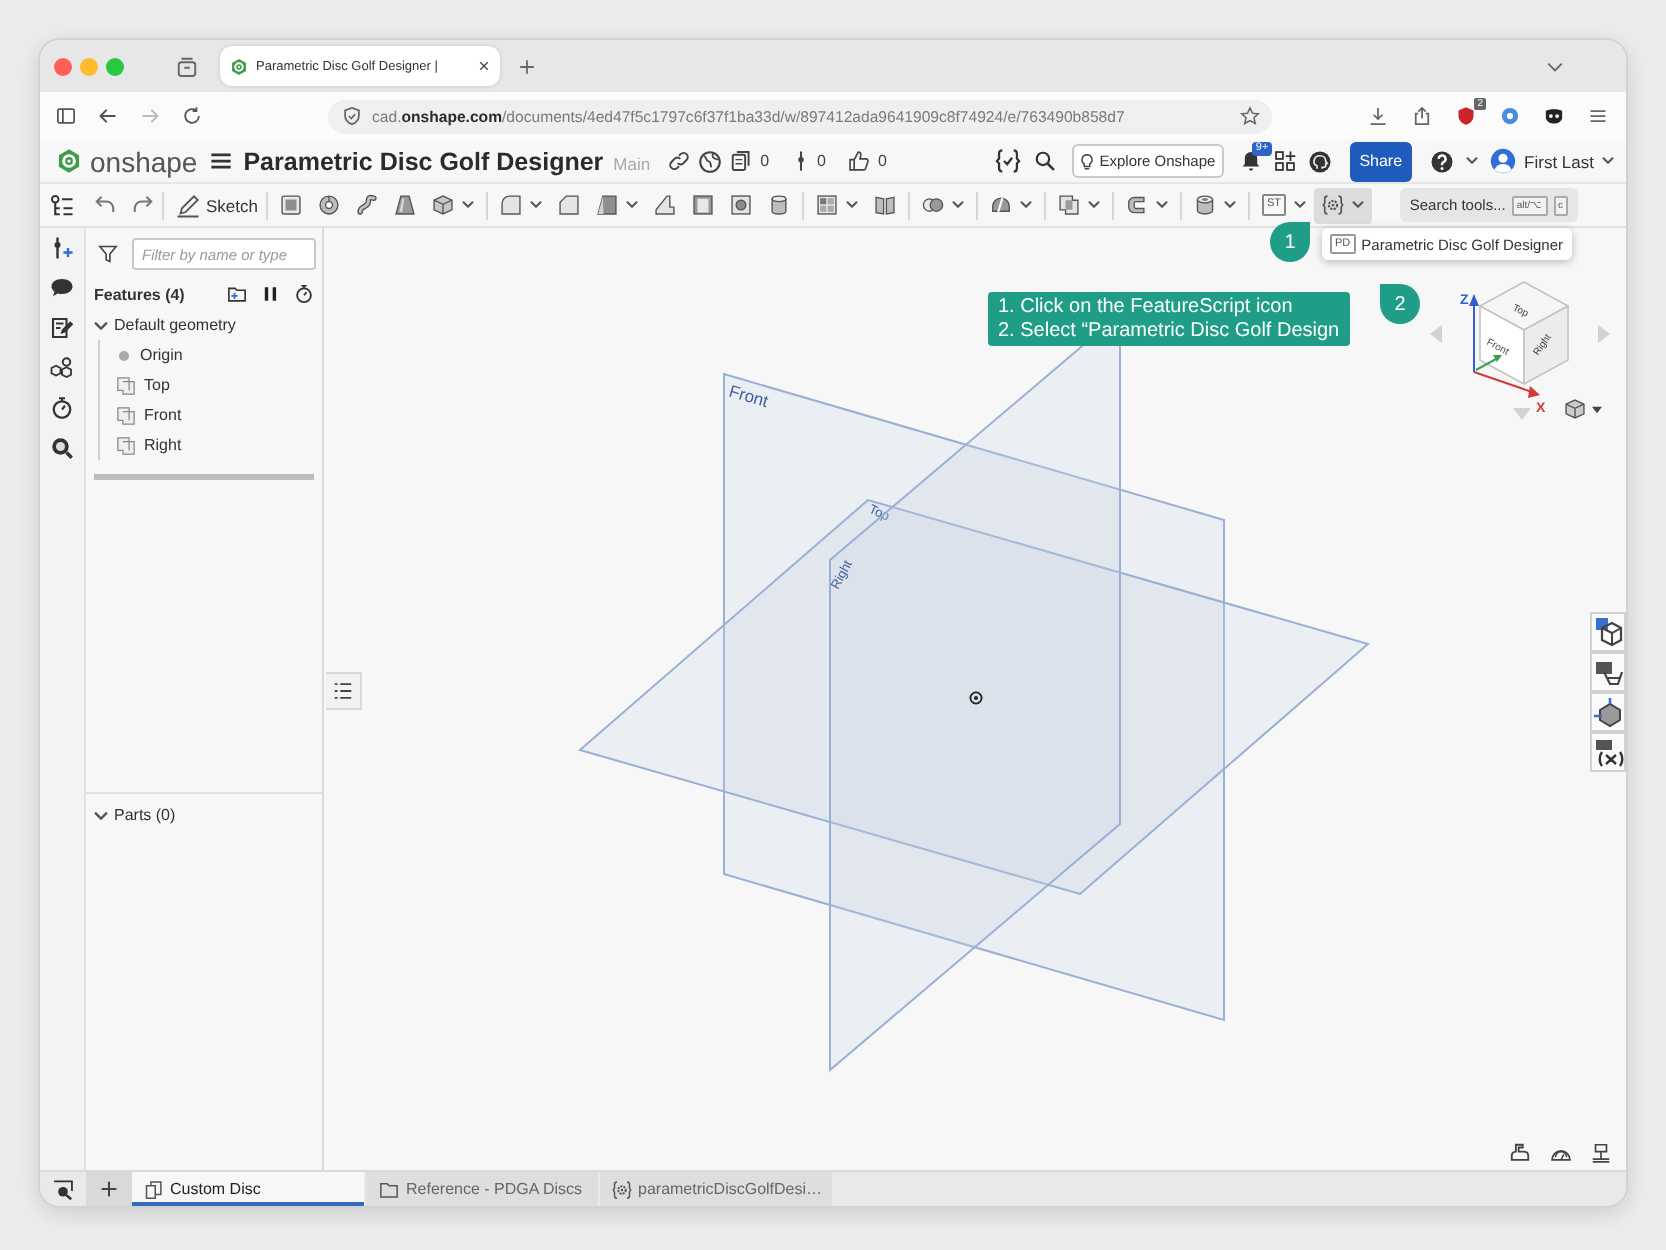 This screenshot has width=1666, height=1250. What do you see at coordinates (1319, 161) in the screenshot?
I see `head-profile-icon` at bounding box center [1319, 161].